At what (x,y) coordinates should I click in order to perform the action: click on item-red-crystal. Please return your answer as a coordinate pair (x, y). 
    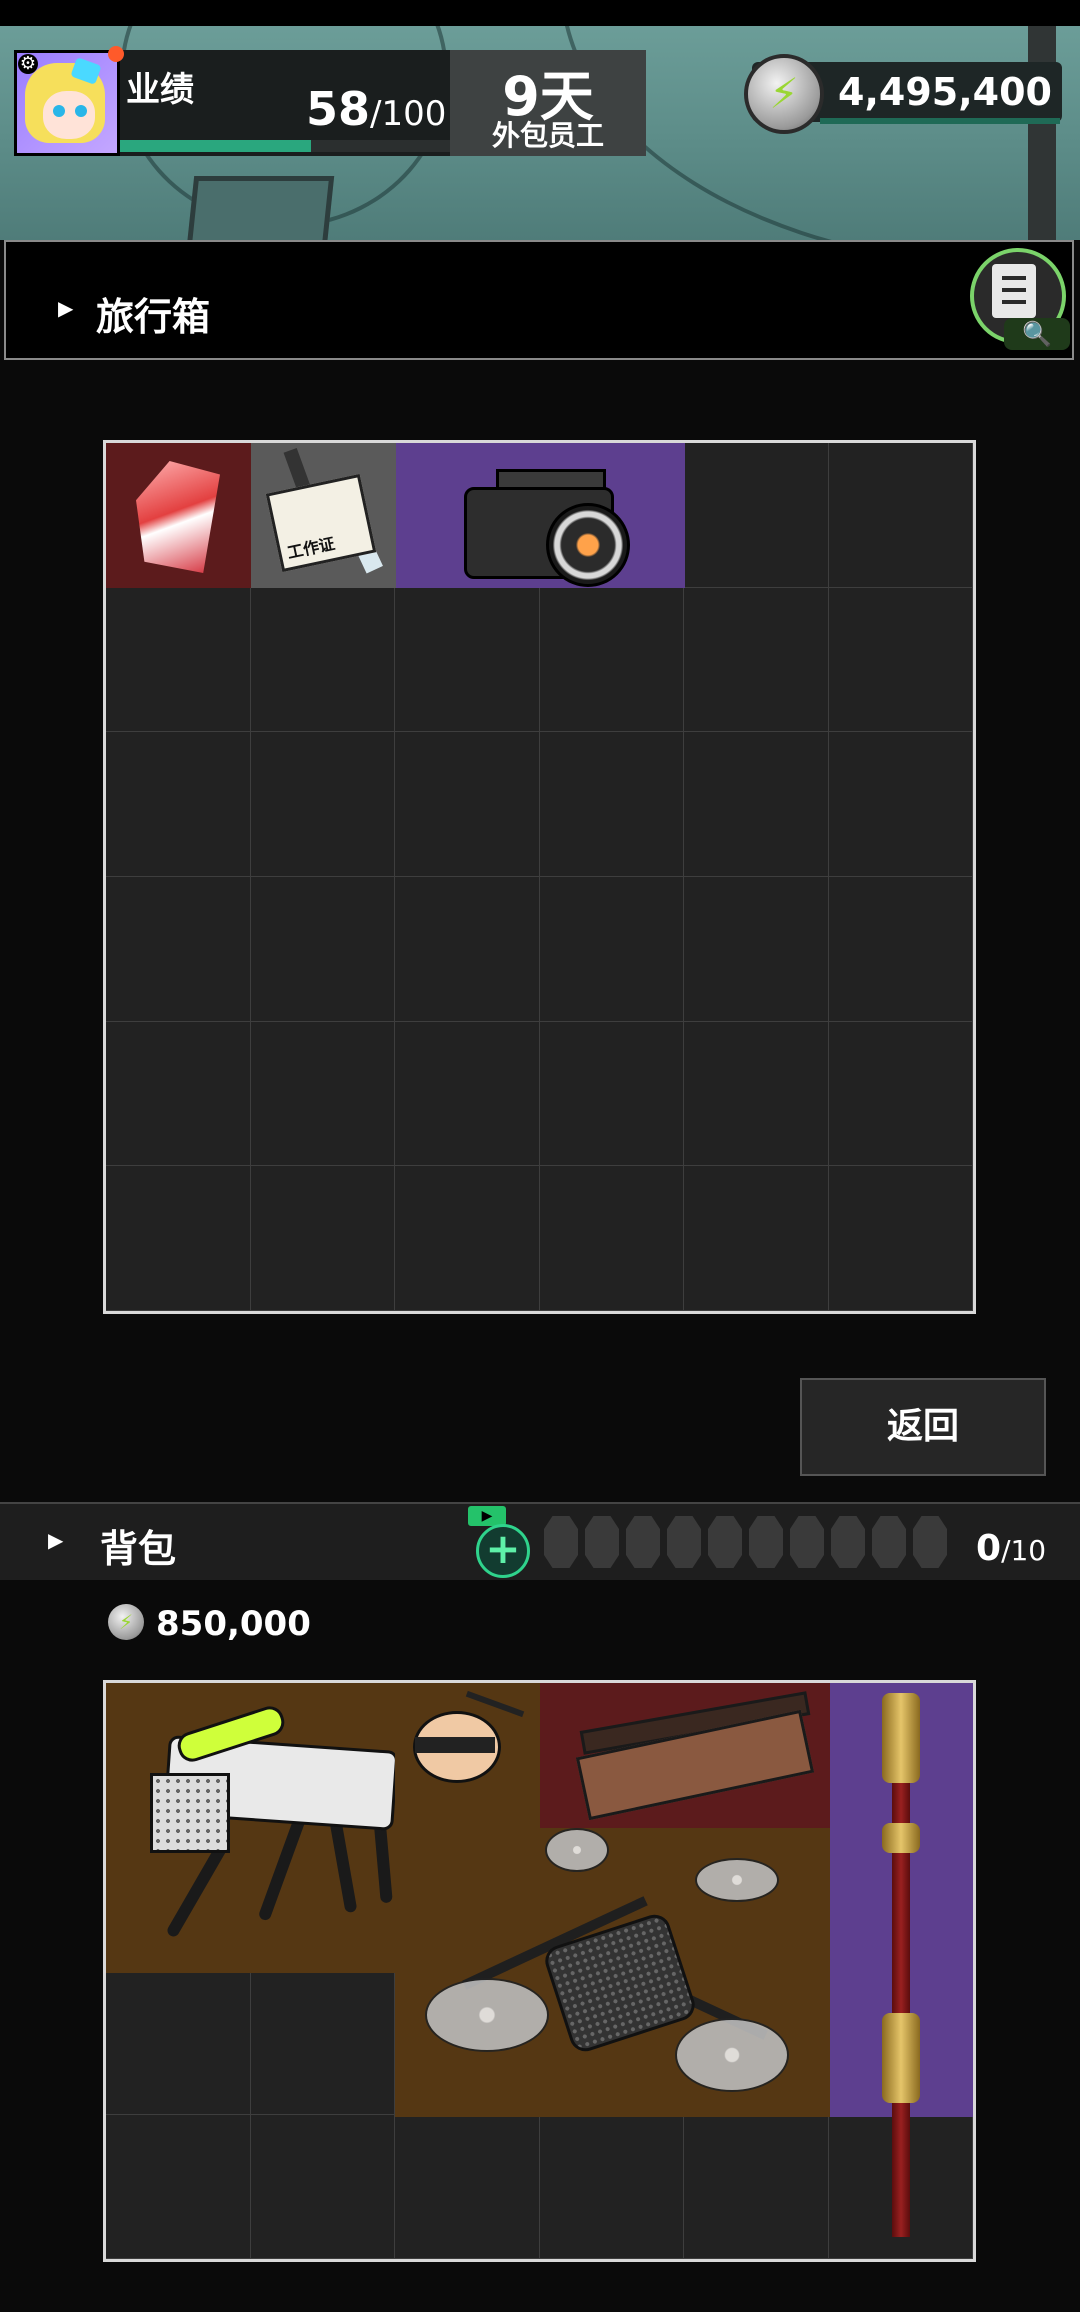
    Looking at the image, I should click on (178, 515).